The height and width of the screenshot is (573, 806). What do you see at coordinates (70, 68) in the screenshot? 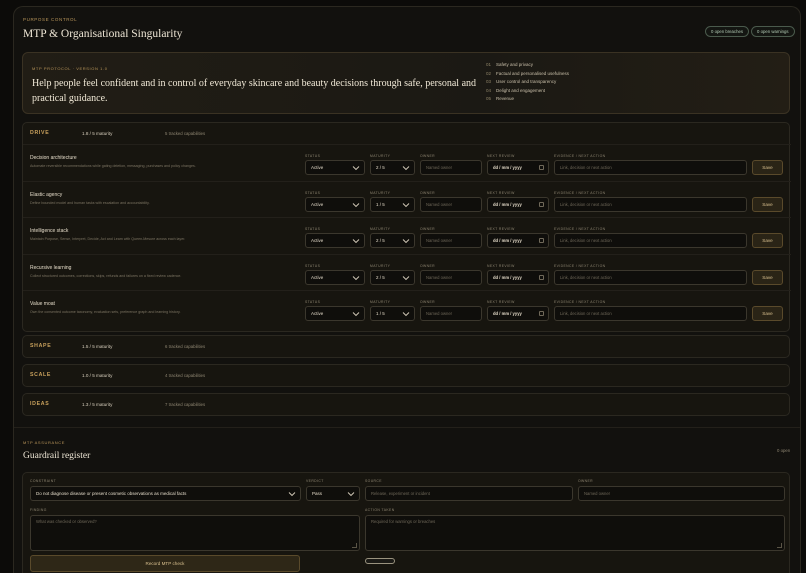
I see `protocol-version-label: MTP PROTOCOL · VERSION 1.0` at bounding box center [70, 68].